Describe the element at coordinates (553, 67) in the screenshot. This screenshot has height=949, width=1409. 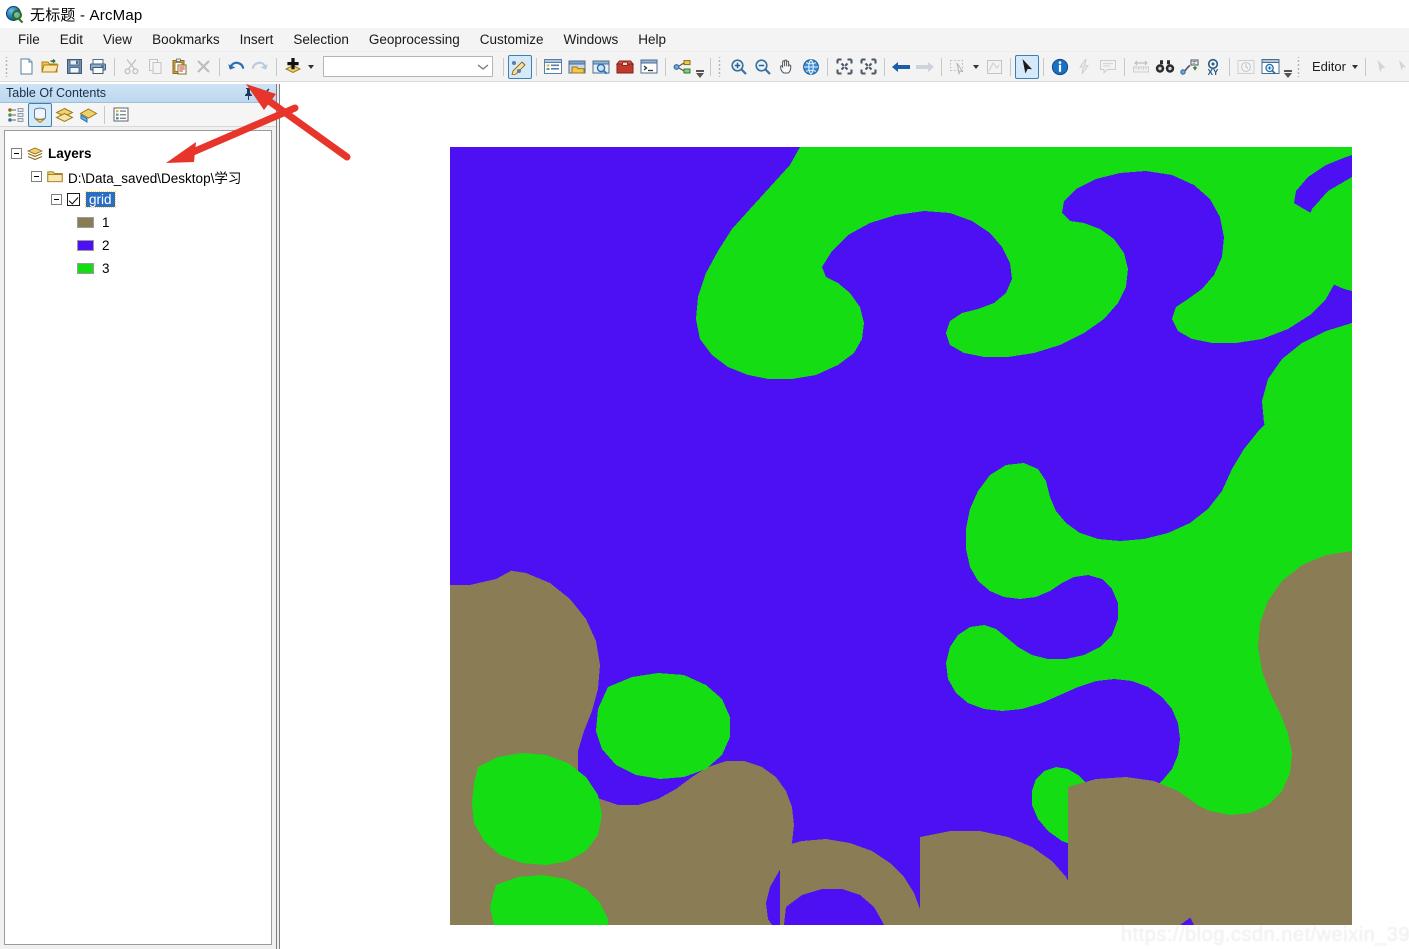
I see `table-of-contents-icon` at that location.